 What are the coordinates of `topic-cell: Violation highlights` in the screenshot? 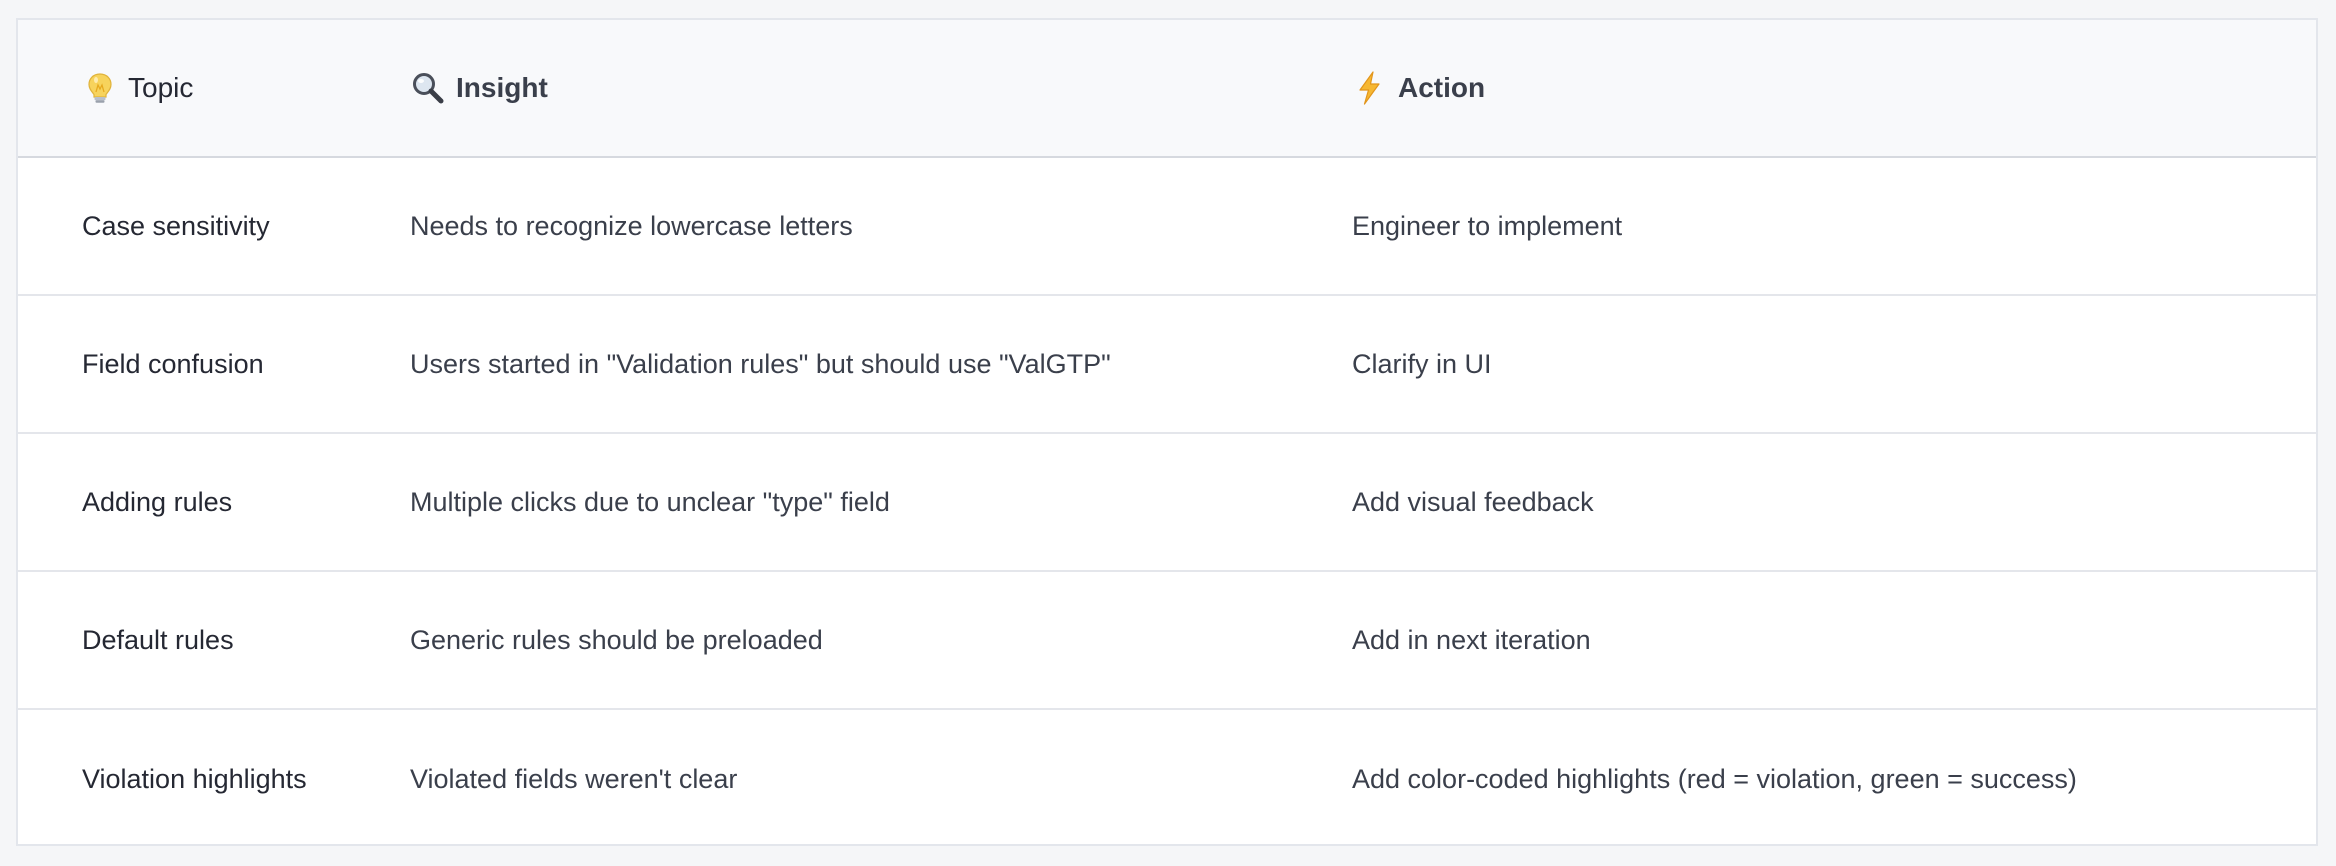 It's located at (194, 778).